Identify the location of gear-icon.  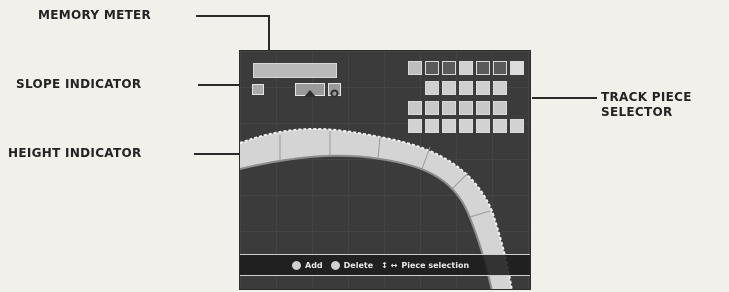
(334, 93).